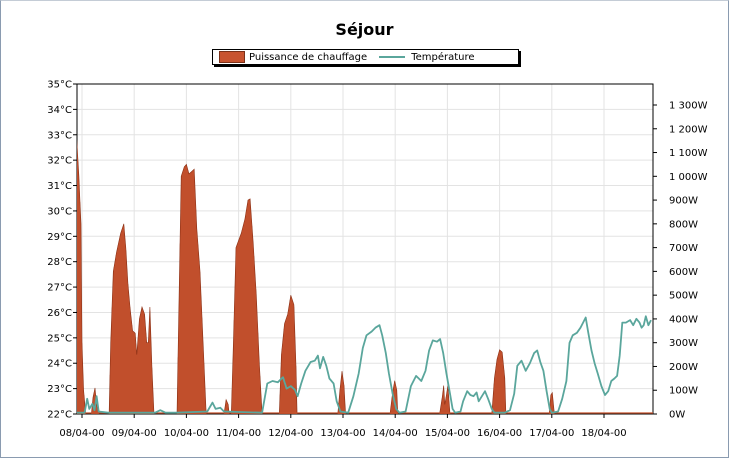  Describe the element at coordinates (59, 338) in the screenshot. I see `y-left-tick-label: 25°C` at that location.